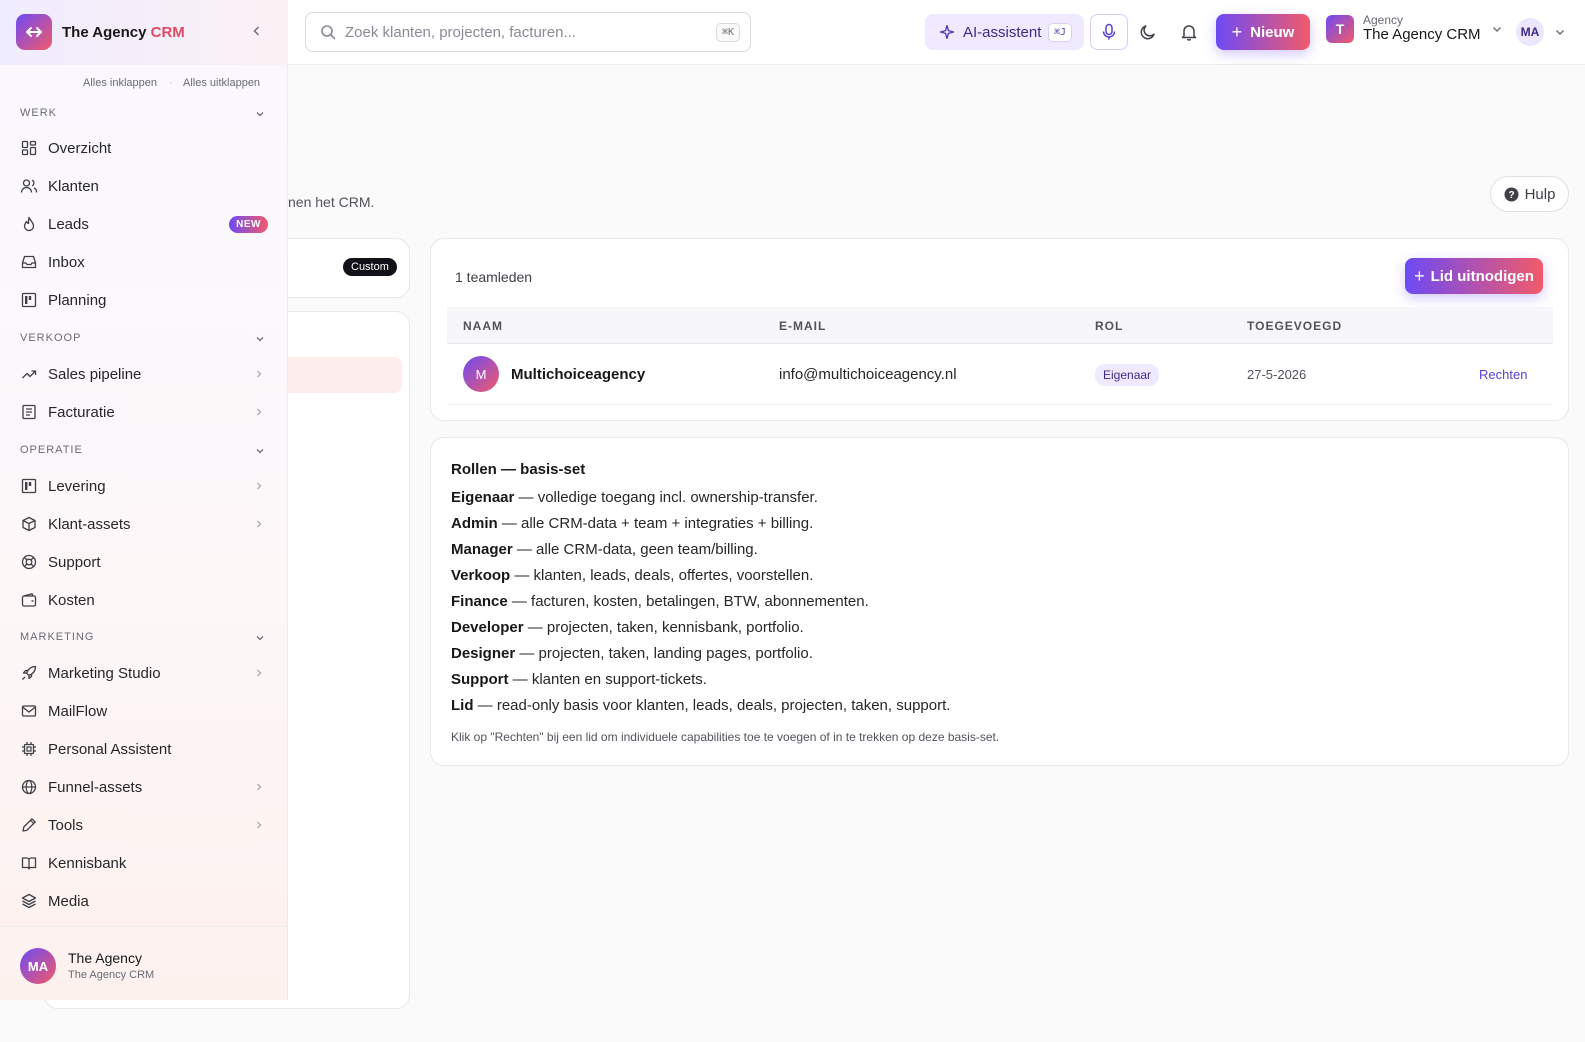 The height and width of the screenshot is (1042, 1585). I want to click on help-icon: ?, so click(1511, 194).